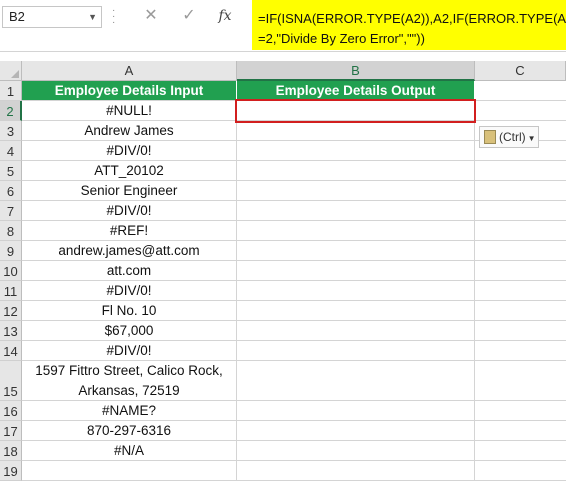 The width and height of the screenshot is (566, 481). I want to click on cell-a19, so click(129, 471).